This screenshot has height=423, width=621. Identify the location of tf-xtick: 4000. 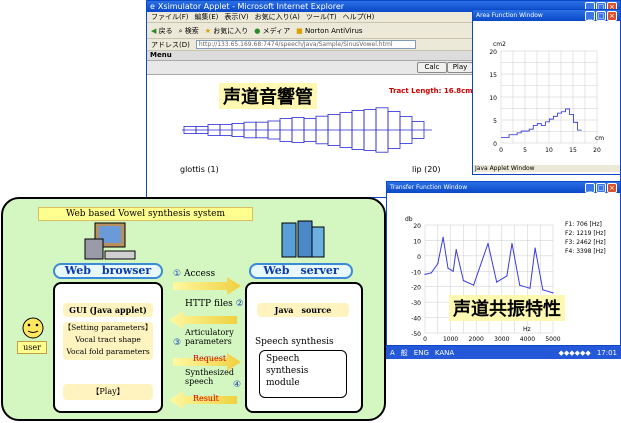
(527, 339).